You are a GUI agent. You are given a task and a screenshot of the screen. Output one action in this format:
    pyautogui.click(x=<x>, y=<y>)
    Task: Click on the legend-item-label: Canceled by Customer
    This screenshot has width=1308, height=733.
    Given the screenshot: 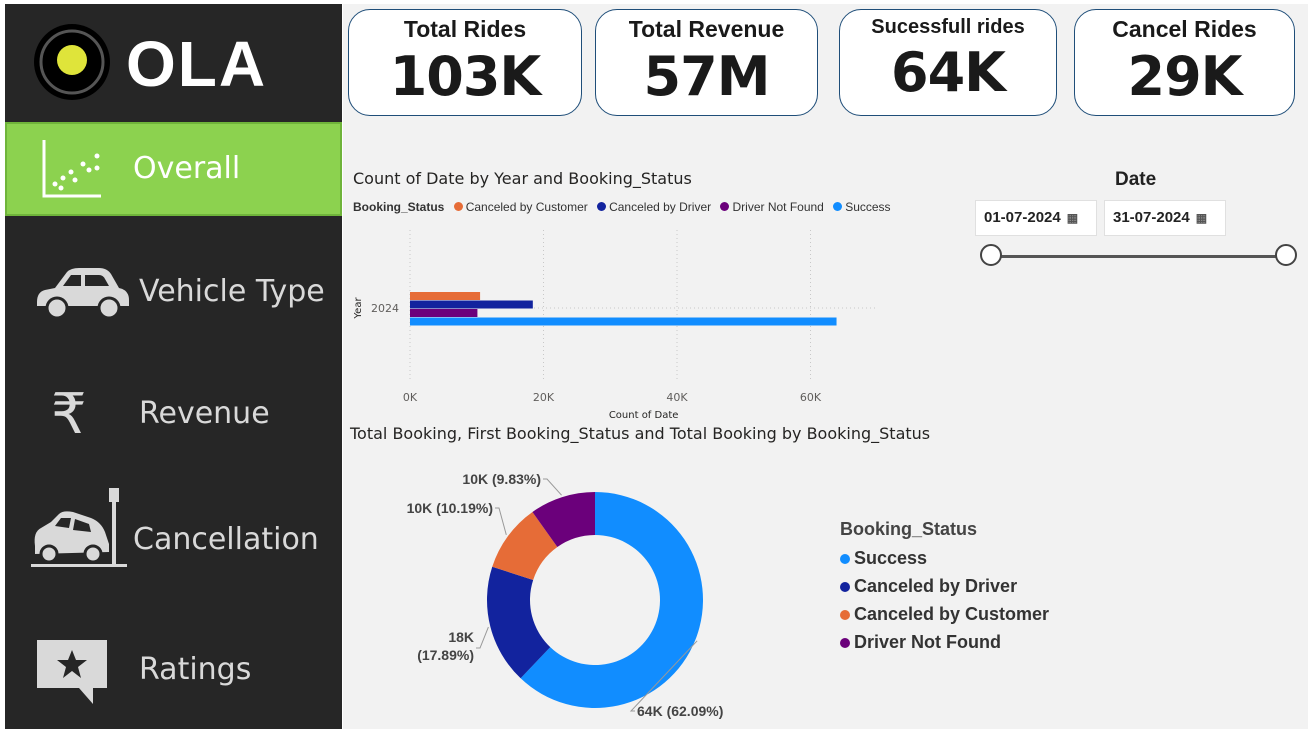 What is the action you would take?
    pyautogui.click(x=952, y=614)
    